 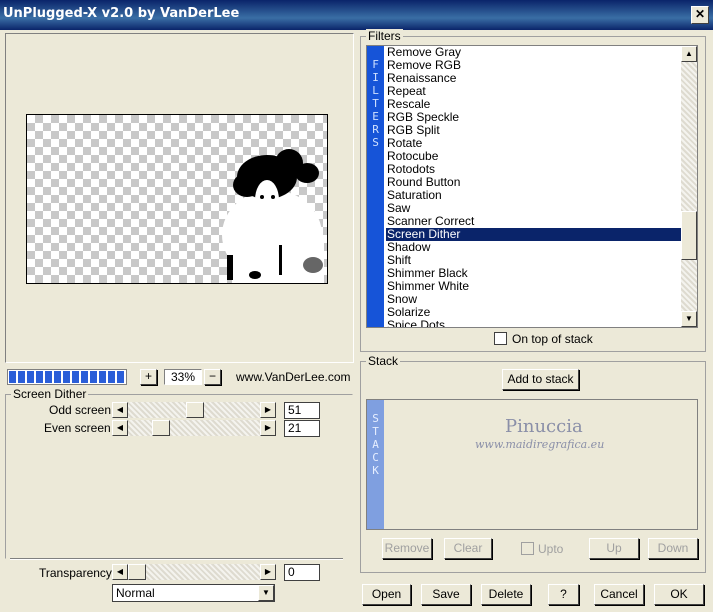 I want to click on scroll-down-button: ▼, so click(x=689, y=319).